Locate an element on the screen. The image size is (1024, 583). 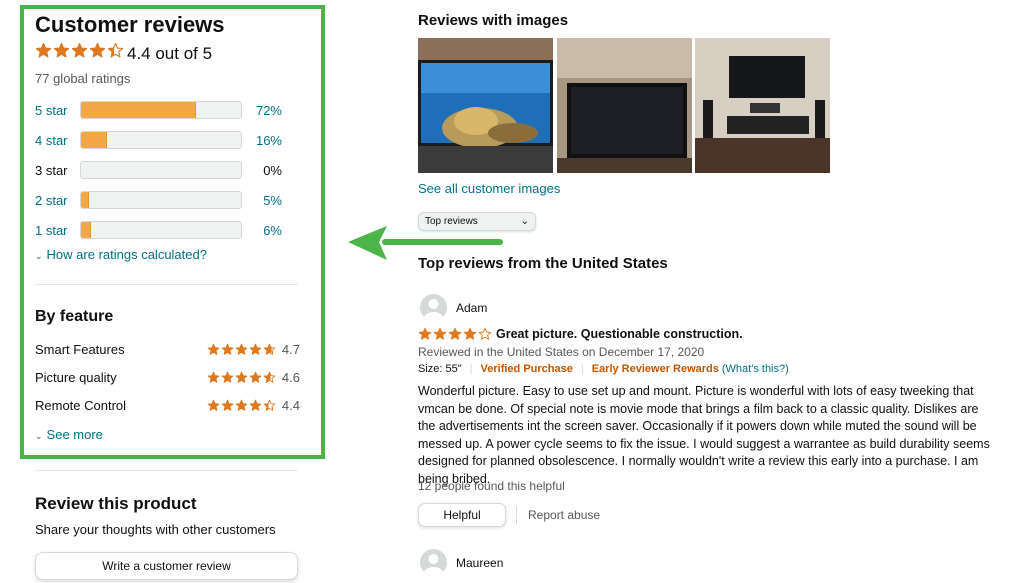
how-ratings-calculated-label: How are ratings calculated? is located at coordinates (127, 254).